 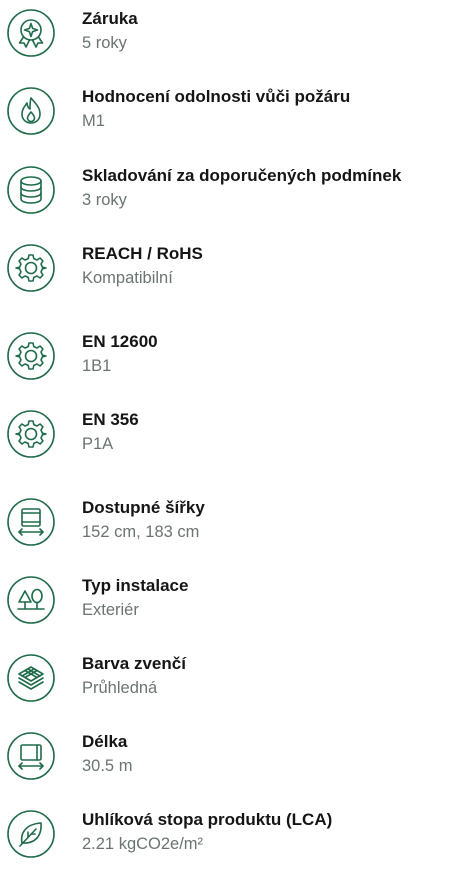 I want to click on spec-label: Skladování za doporučených podmínek, so click(x=242, y=175).